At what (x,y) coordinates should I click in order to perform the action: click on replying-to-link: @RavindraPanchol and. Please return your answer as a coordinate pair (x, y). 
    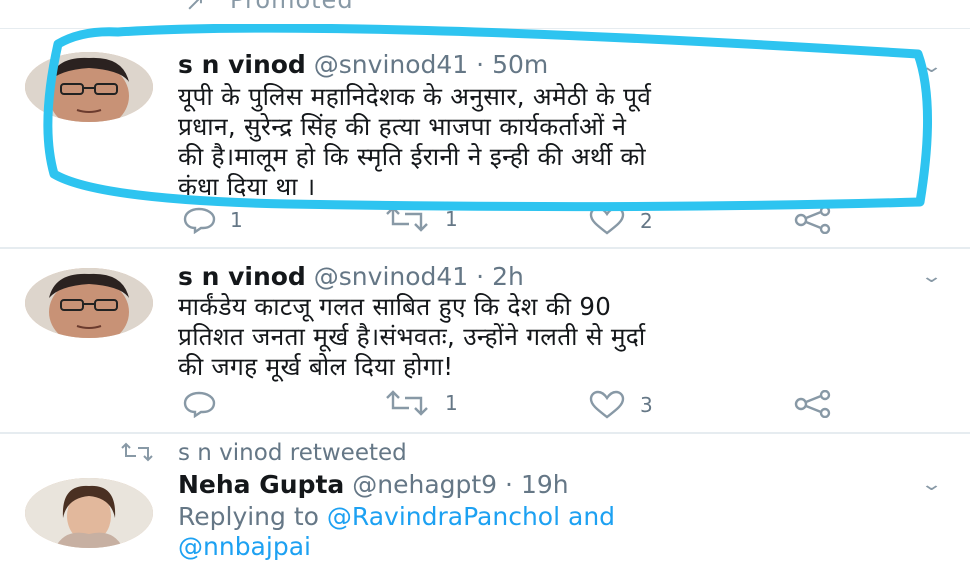
    Looking at the image, I should click on (471, 516).